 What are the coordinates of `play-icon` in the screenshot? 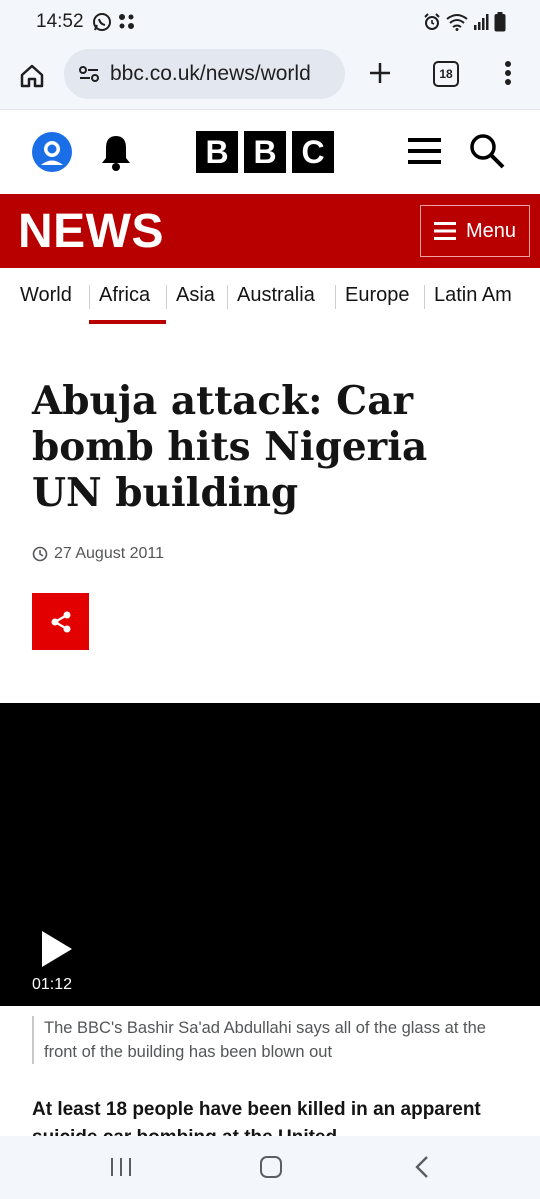 It's located at (57, 949).